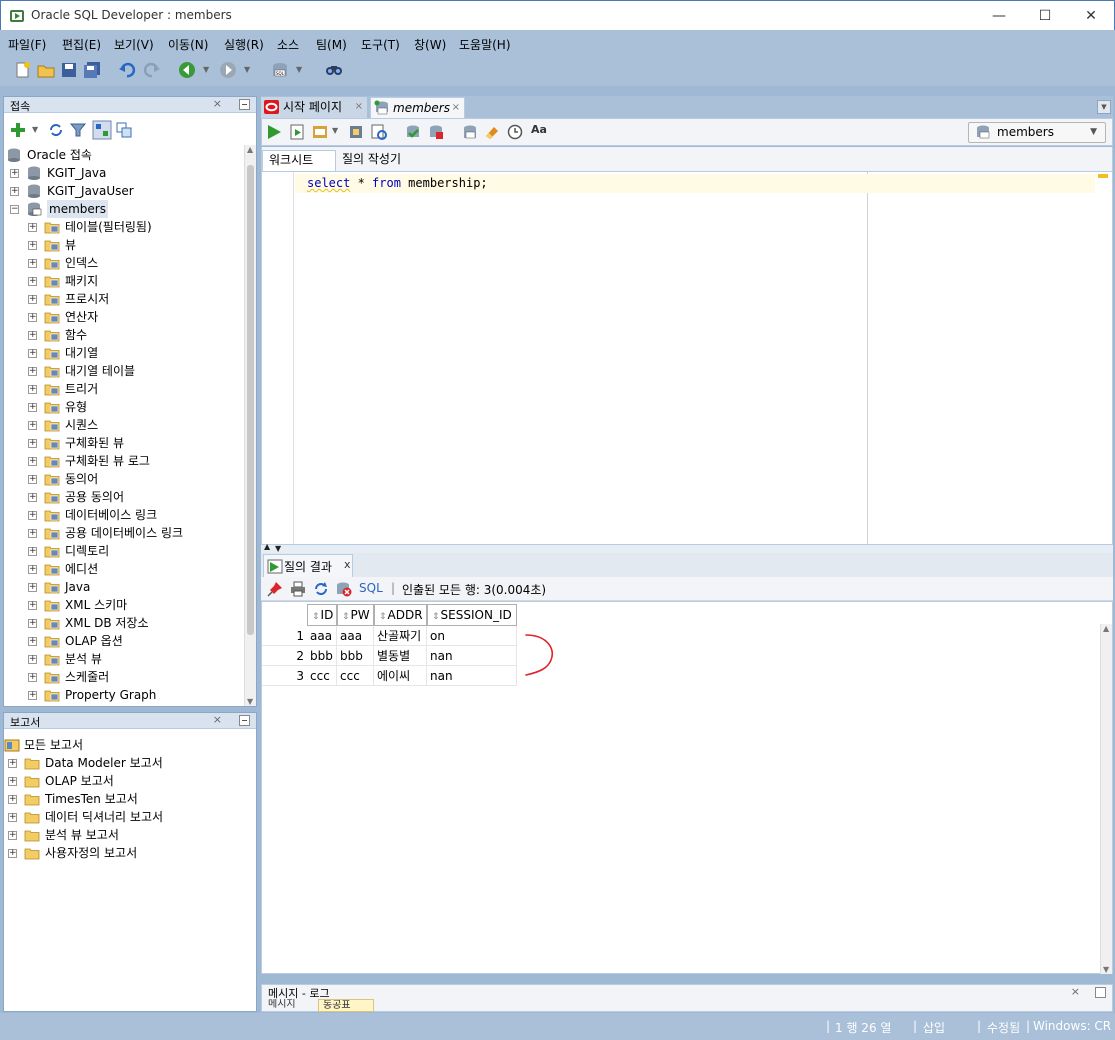 Image resolution: width=1115 pixels, height=1040 pixels. What do you see at coordinates (999, 16) in the screenshot?
I see `minimize-button: —` at bounding box center [999, 16].